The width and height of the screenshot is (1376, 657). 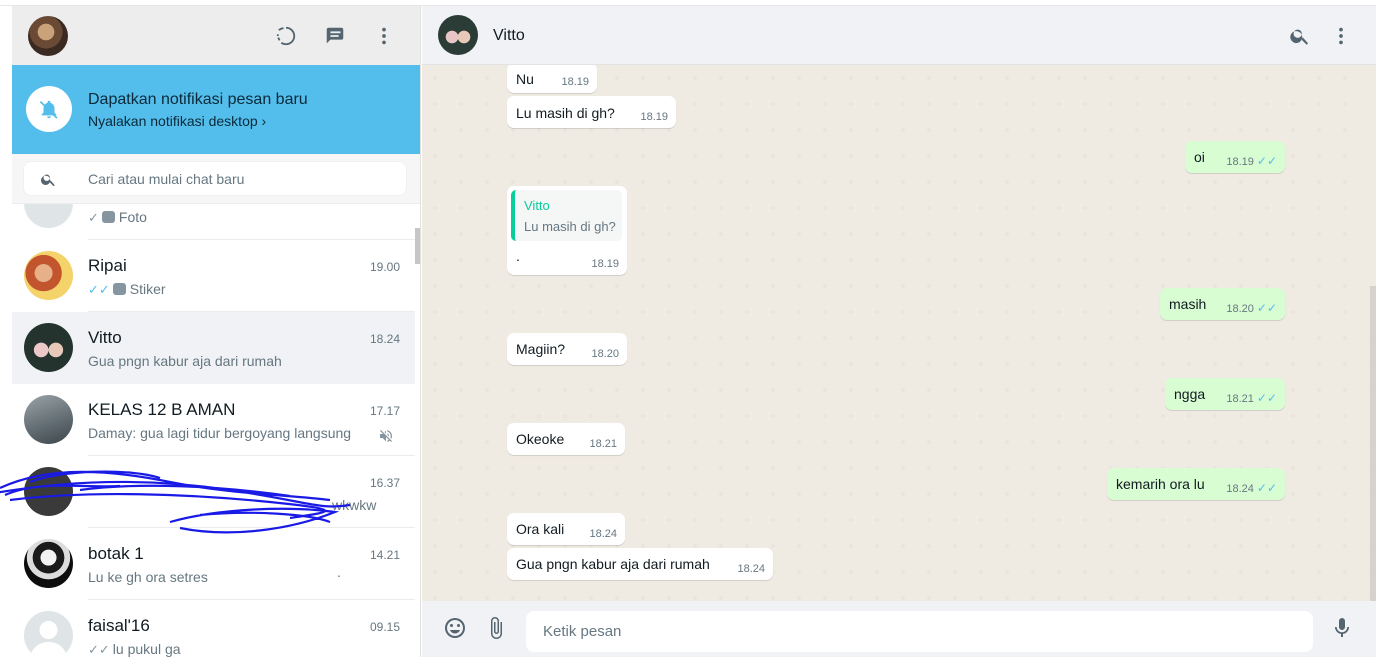 What do you see at coordinates (127, 289) in the screenshot?
I see `chat-preview: ✓✓ Stiker` at bounding box center [127, 289].